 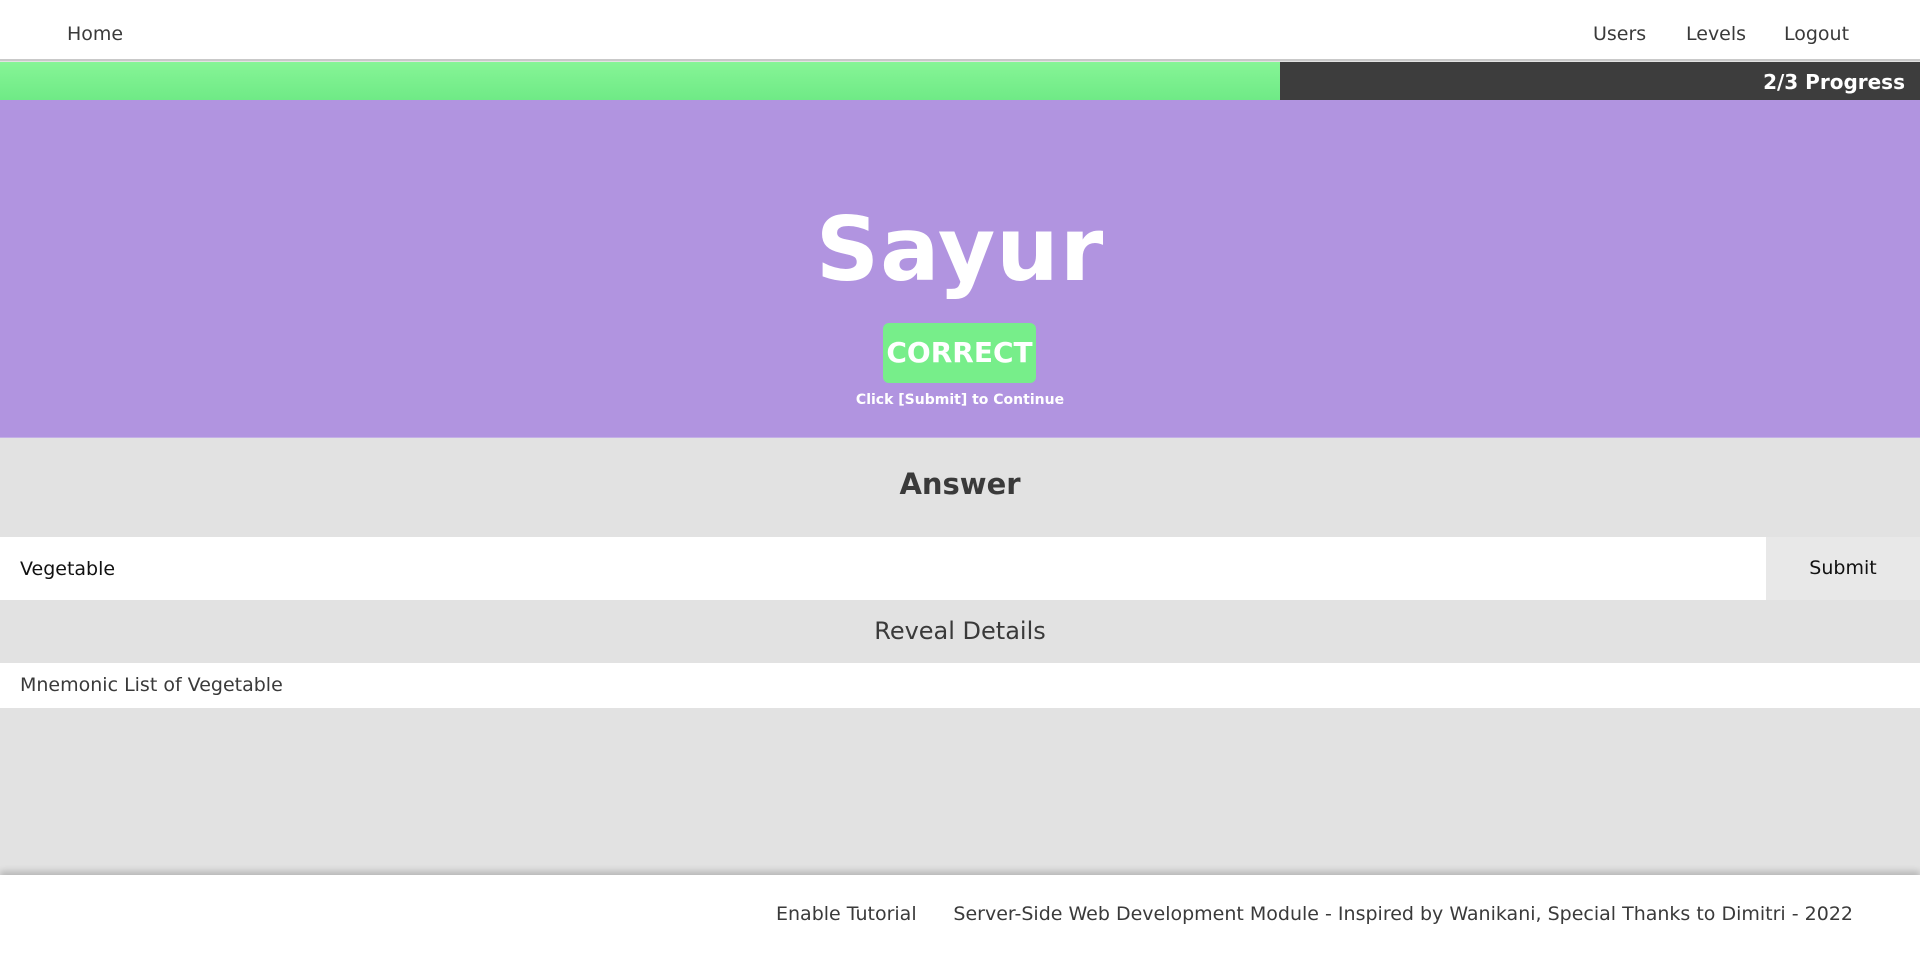 I want to click on progress-label: 2/3 Progress, so click(x=1834, y=82).